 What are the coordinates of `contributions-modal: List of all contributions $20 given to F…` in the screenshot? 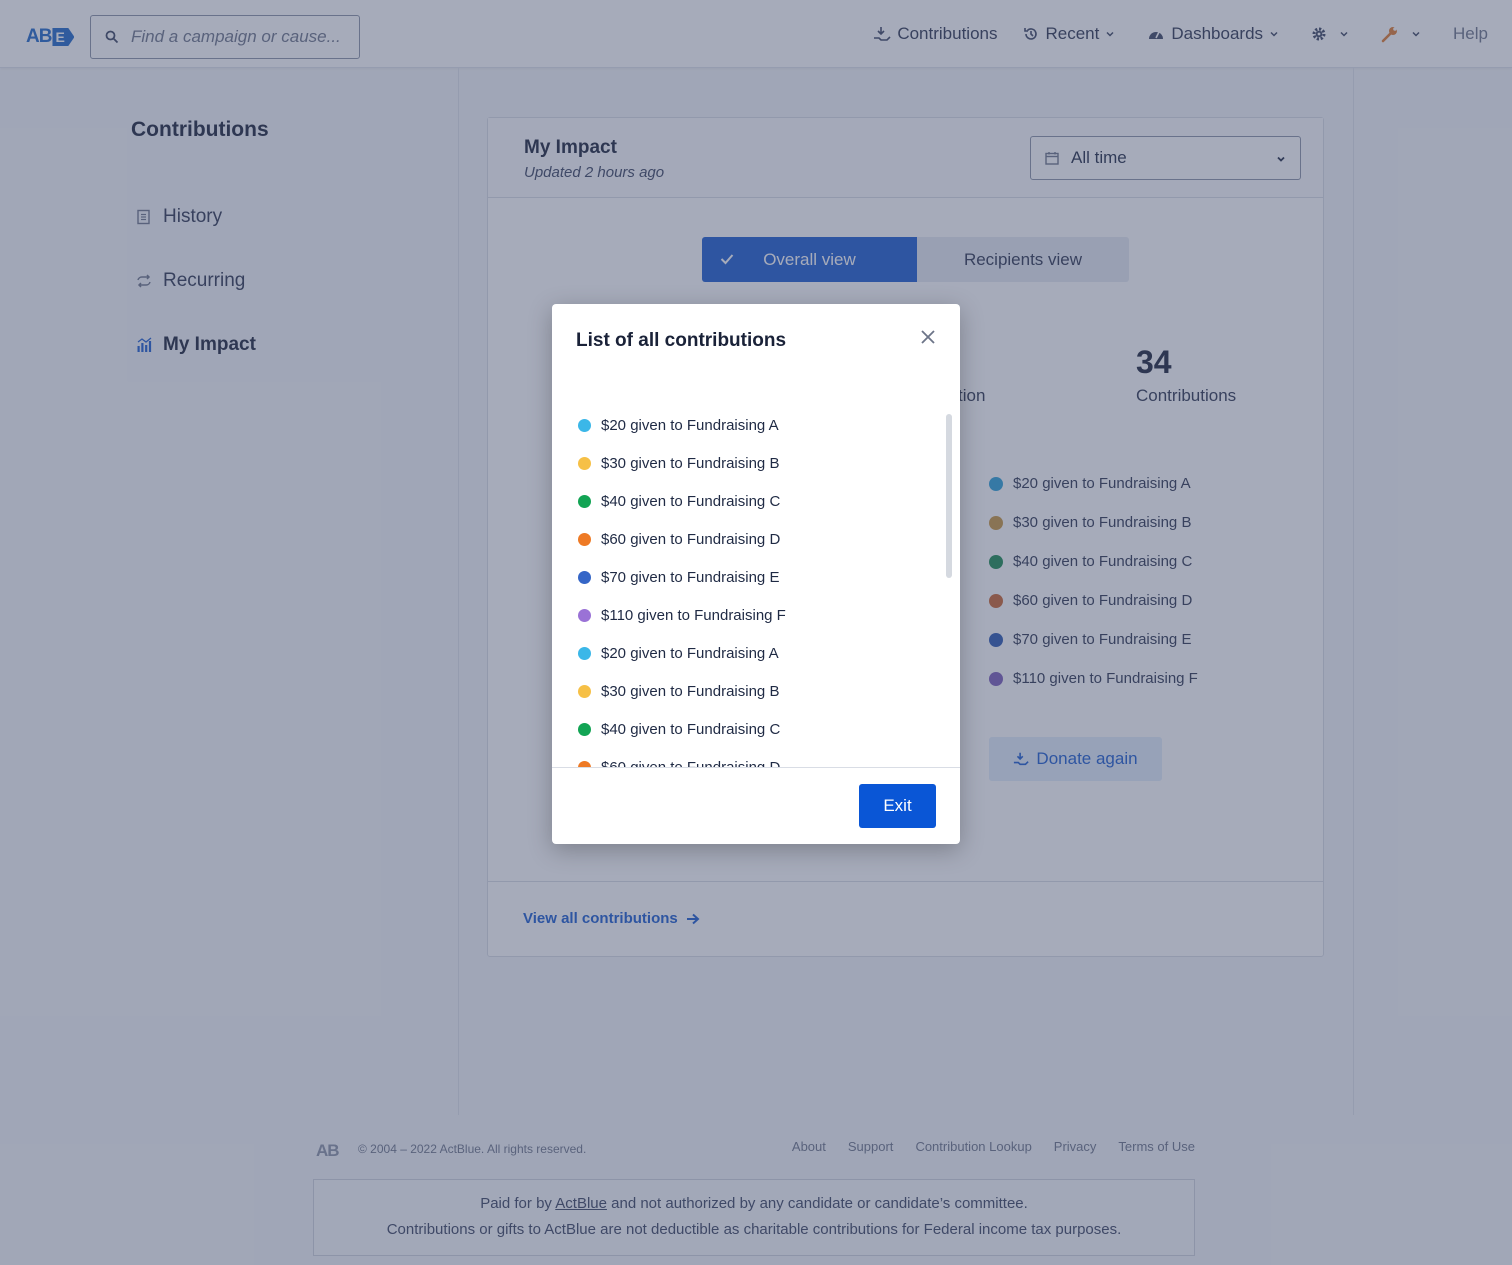 It's located at (756, 574).